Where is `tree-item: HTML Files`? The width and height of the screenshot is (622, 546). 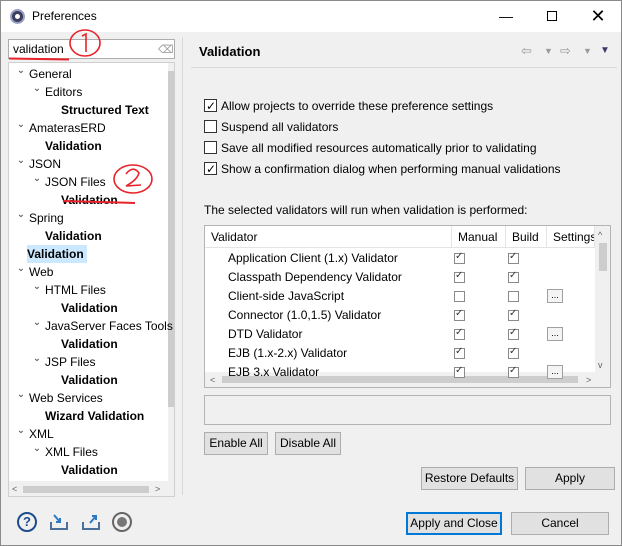 tree-item: HTML Files is located at coordinates (77, 290).